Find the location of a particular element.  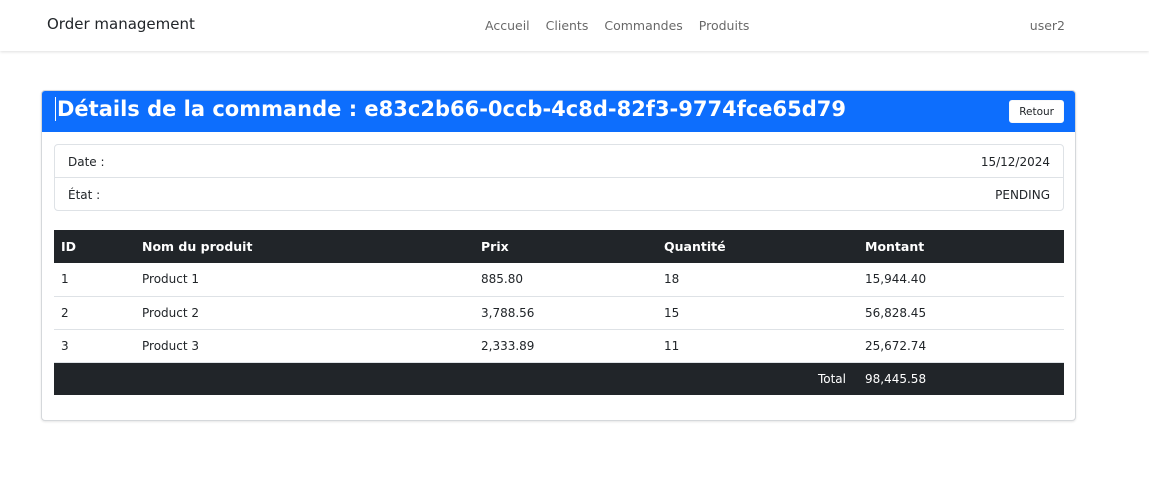

table-row: 3 Product 3 2,333.89 11 25,672.74 is located at coordinates (559, 346).